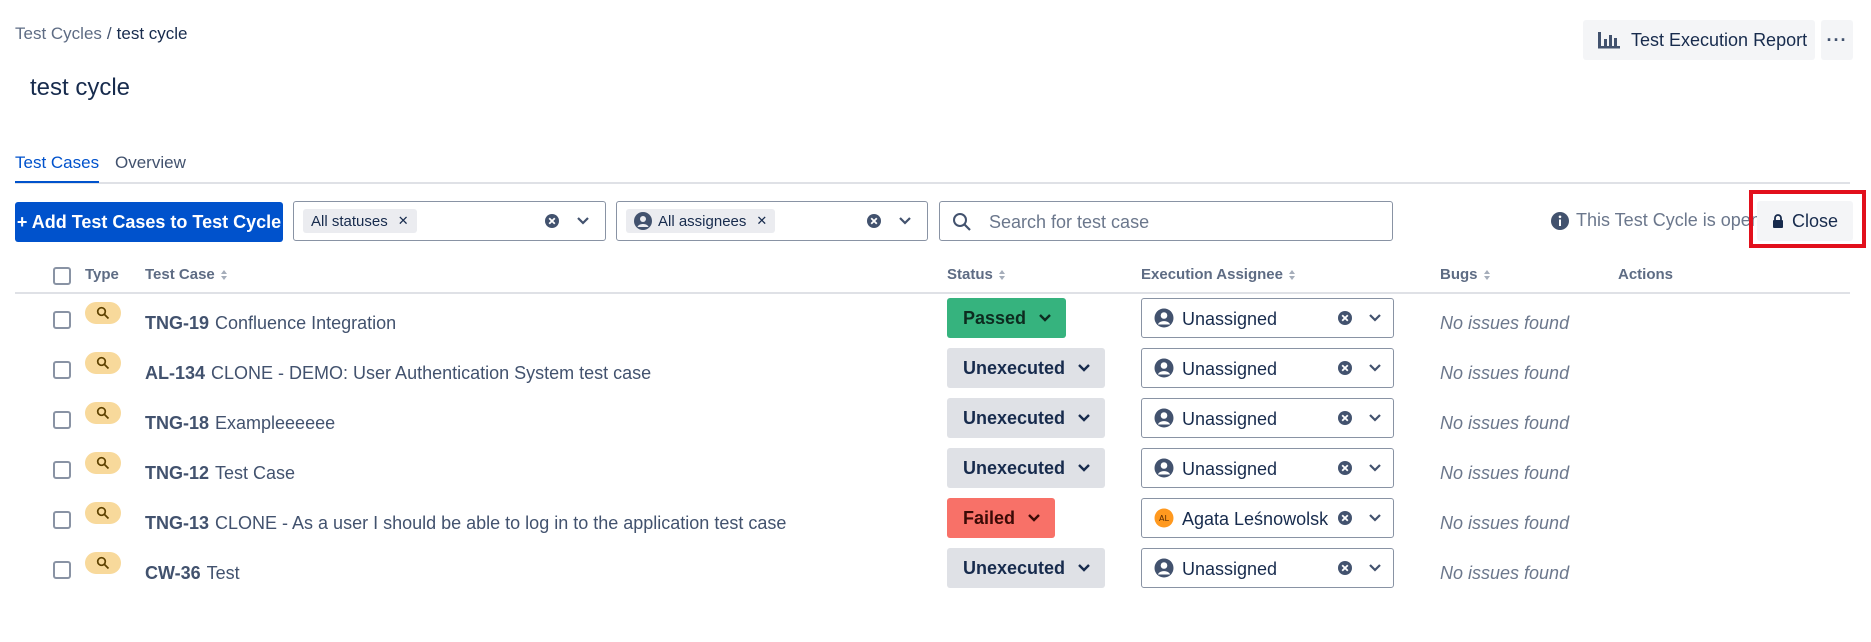 This screenshot has width=1871, height=642. Describe the element at coordinates (149, 222) in the screenshot. I see `add-test-cases-button: + Add Test Cases to Test Cycle` at that location.